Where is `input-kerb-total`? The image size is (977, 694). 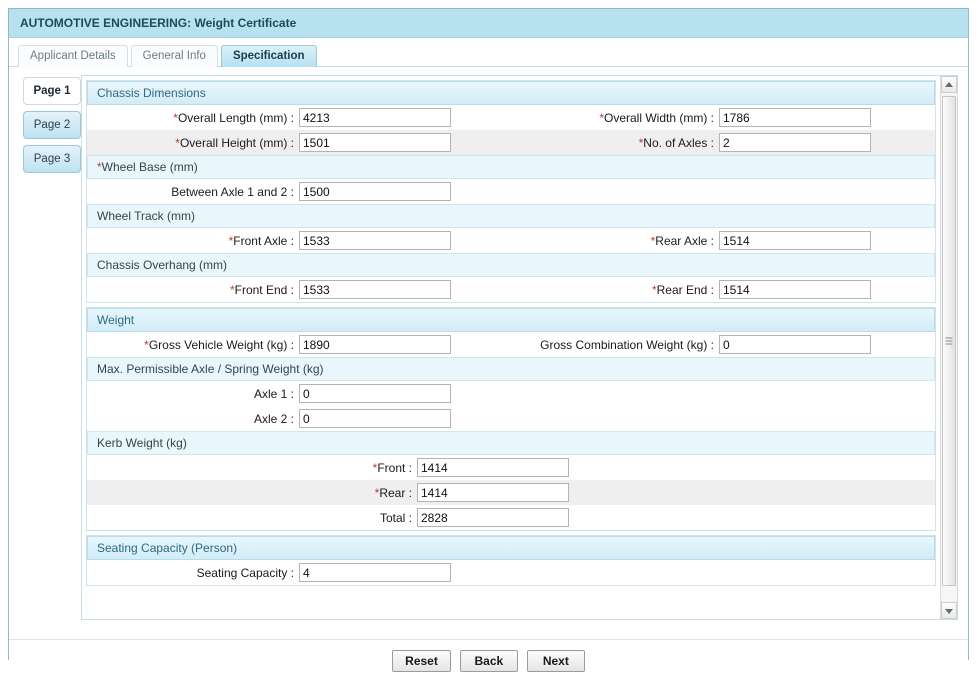
input-kerb-total is located at coordinates (493, 517).